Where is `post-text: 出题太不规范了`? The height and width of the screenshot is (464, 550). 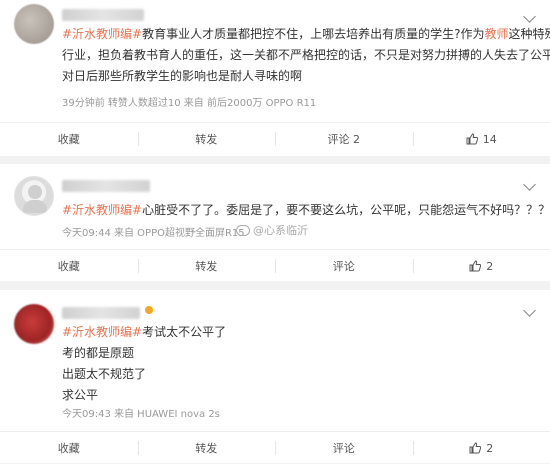 post-text: 出题太不规范了 is located at coordinates (300, 374).